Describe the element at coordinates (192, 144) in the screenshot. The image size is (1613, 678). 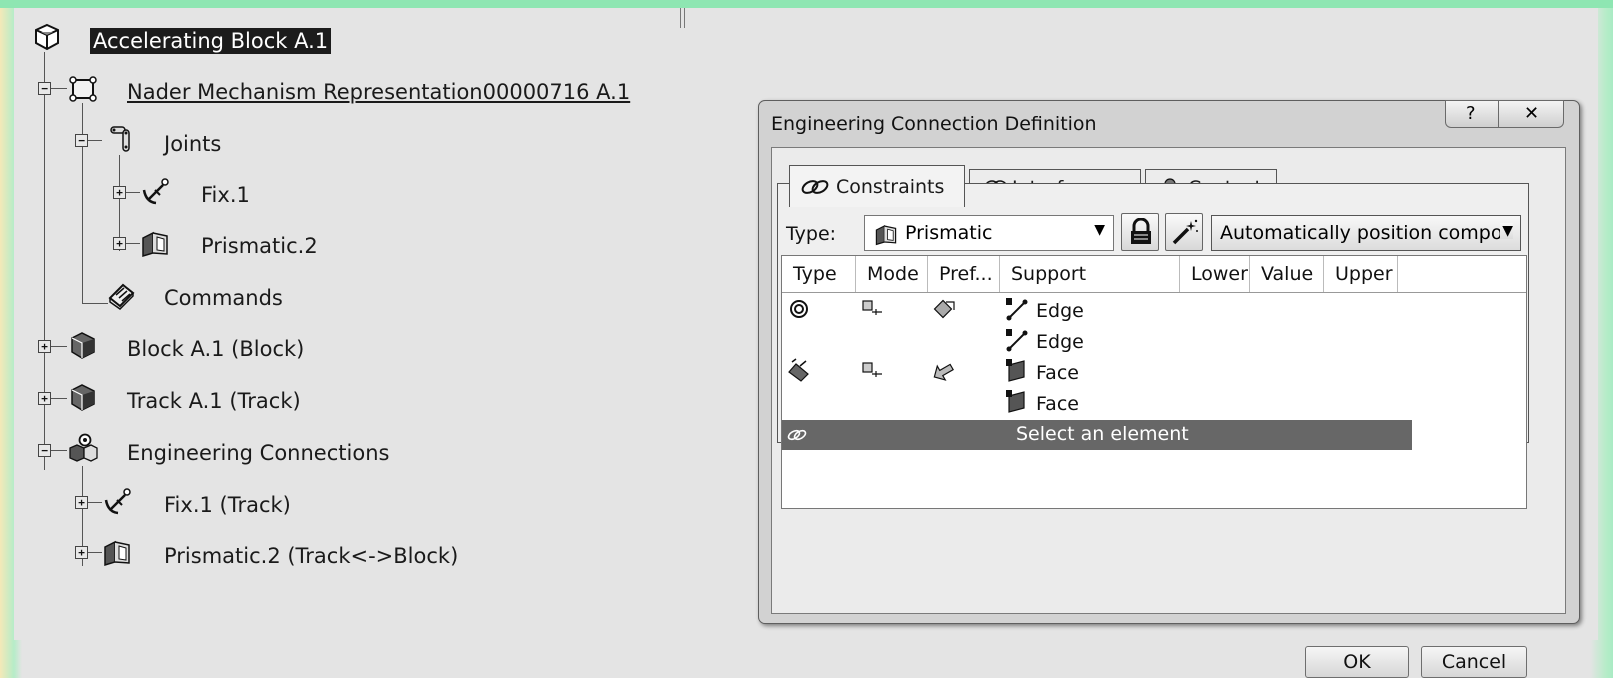
I see `tree-item-joints: Joints` at that location.